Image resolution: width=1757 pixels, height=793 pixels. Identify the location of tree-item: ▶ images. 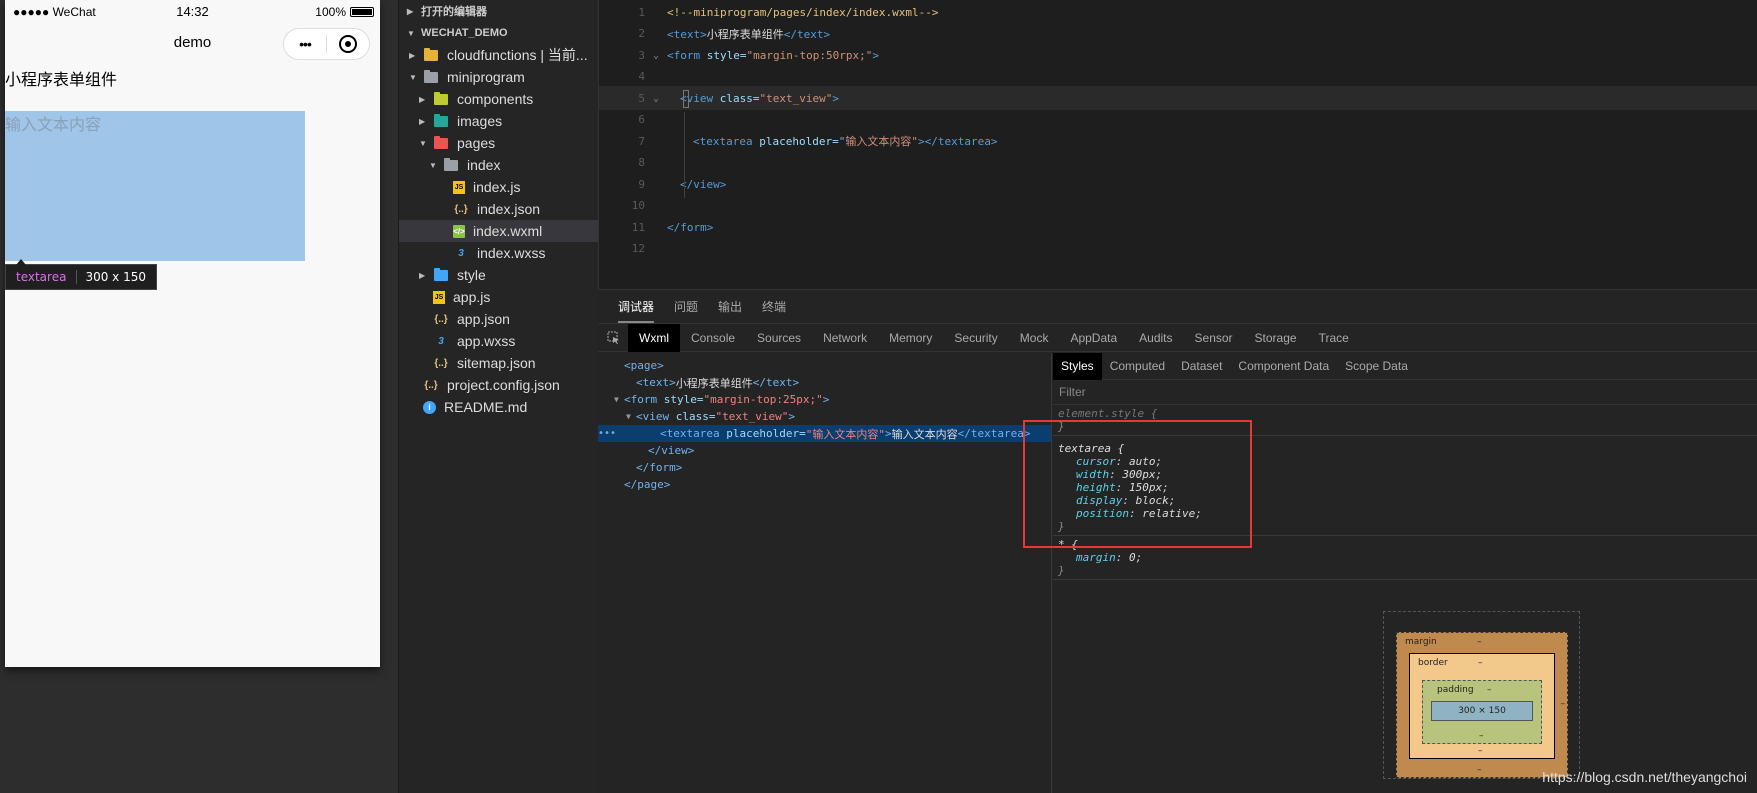
(498, 121).